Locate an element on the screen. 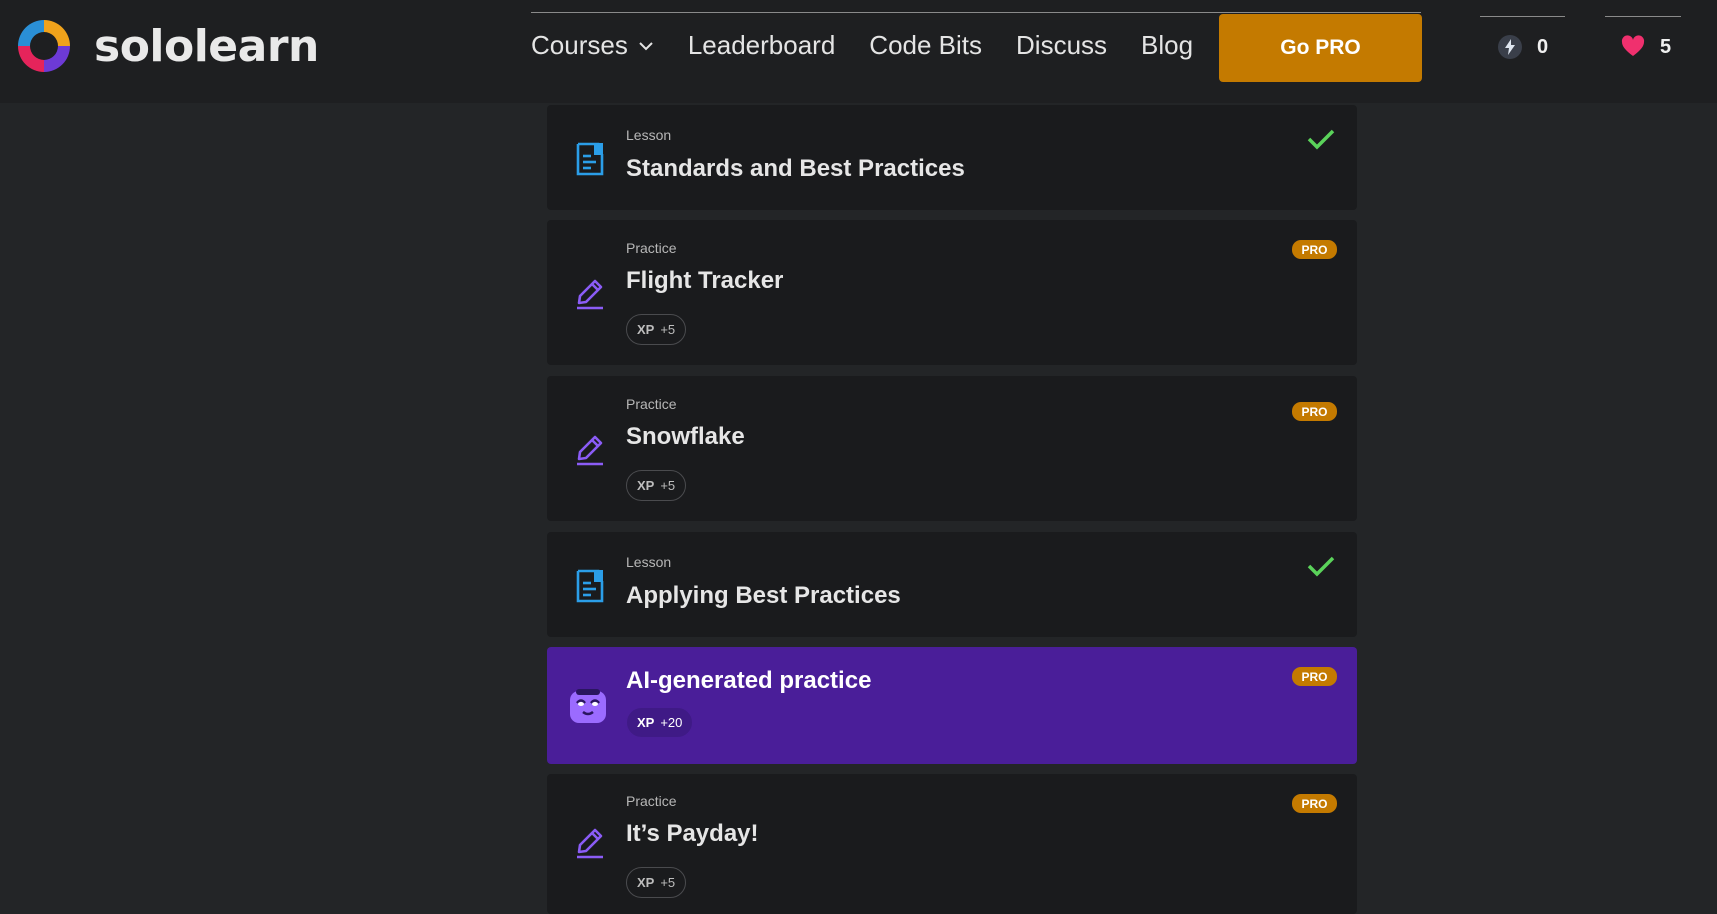 This screenshot has width=1717, height=914. nav-code-bits: Code Bits is located at coordinates (925, 45).